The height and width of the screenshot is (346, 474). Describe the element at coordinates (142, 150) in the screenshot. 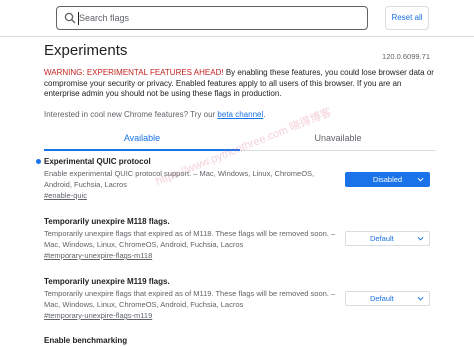

I see `active-tab-indicator` at that location.